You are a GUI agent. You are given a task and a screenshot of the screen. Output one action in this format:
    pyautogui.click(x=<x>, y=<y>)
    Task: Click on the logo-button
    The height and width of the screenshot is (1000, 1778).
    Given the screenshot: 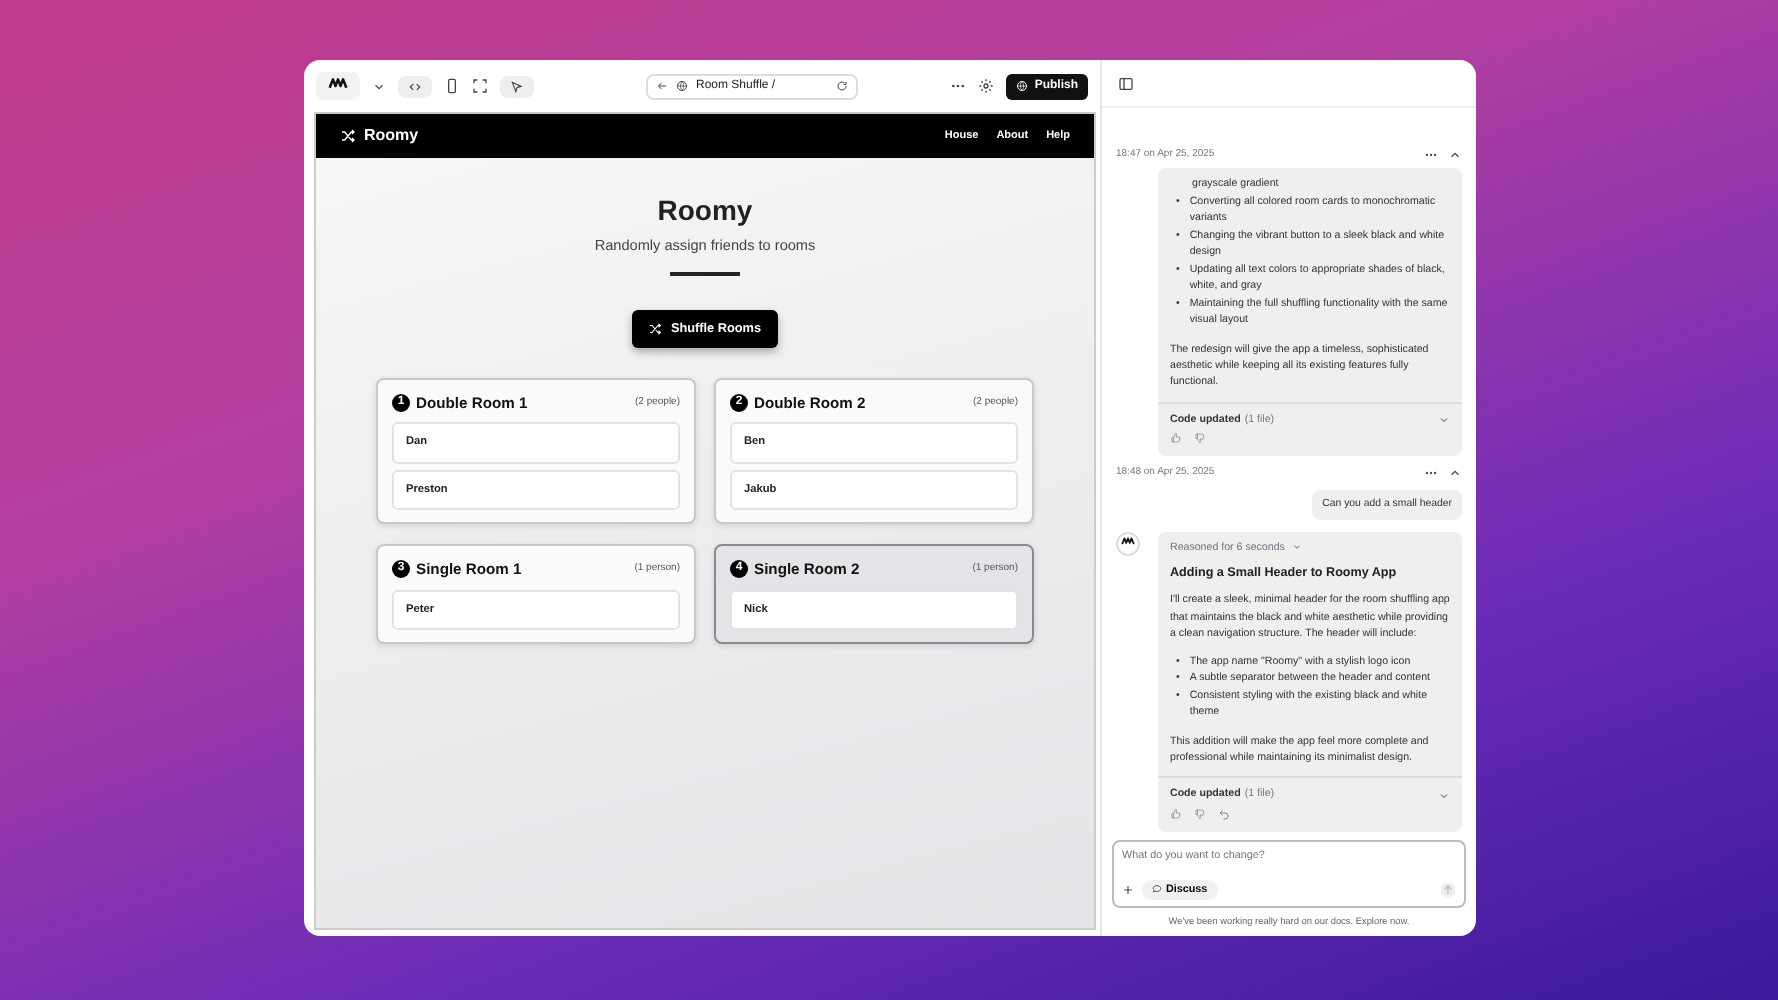 What is the action you would take?
    pyautogui.click(x=338, y=86)
    